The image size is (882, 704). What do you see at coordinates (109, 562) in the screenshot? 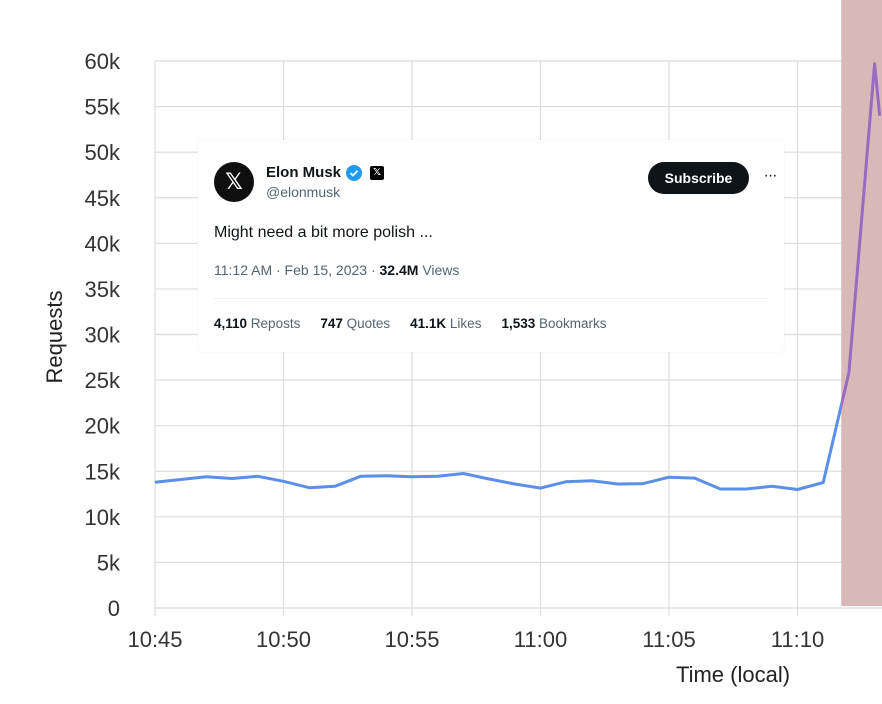
I see `y-tick-label: 5k` at bounding box center [109, 562].